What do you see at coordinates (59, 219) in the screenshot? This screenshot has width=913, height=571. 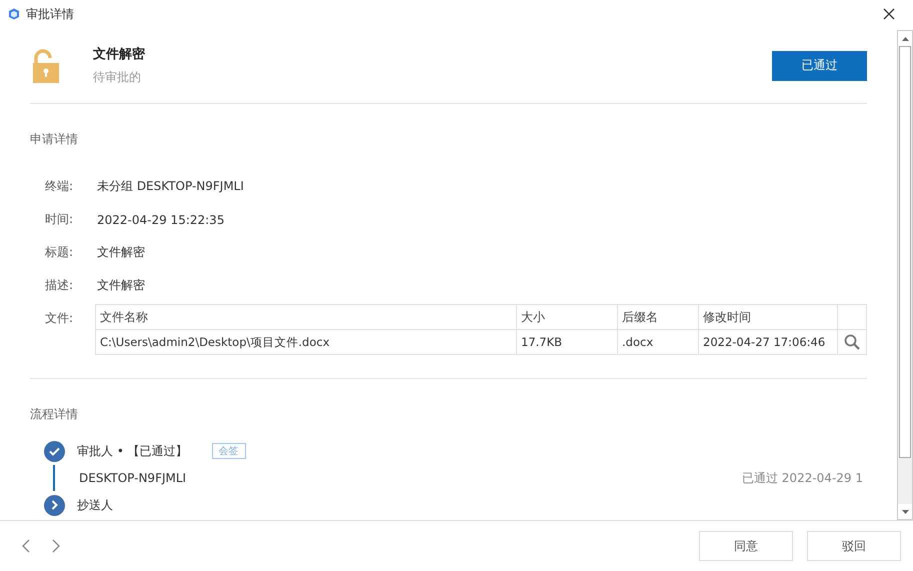 I see `field-label: 时间:` at bounding box center [59, 219].